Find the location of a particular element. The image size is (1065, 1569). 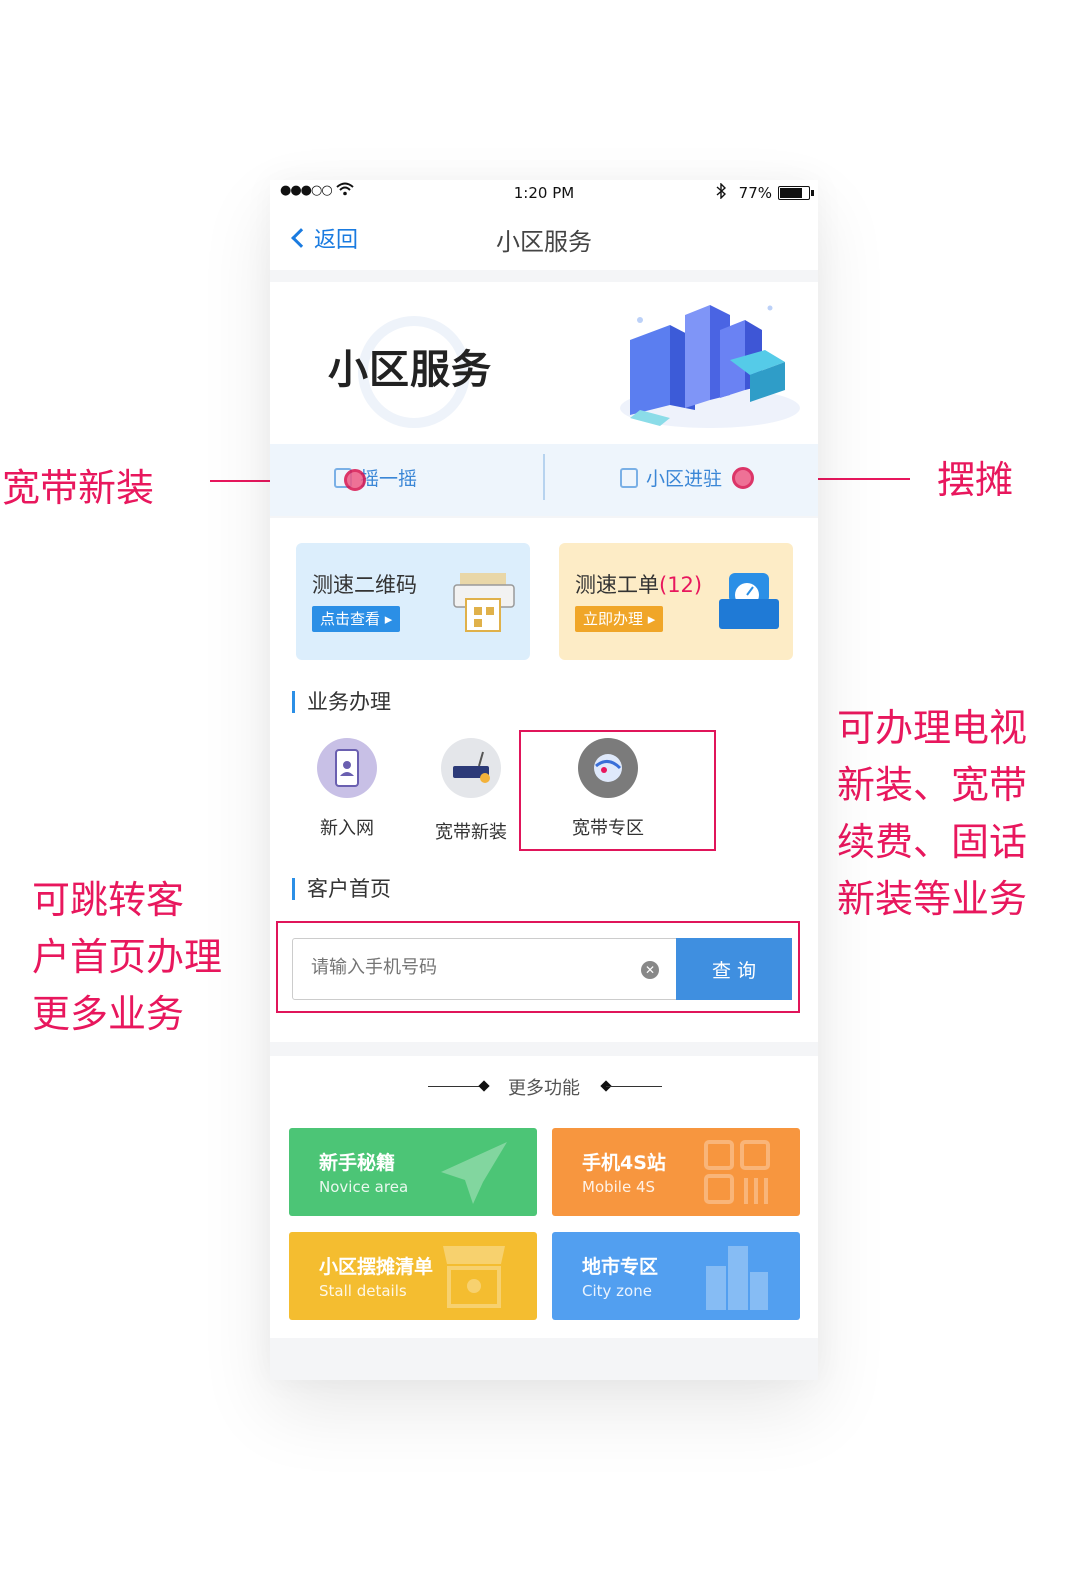

building-icon is located at coordinates (629, 477).